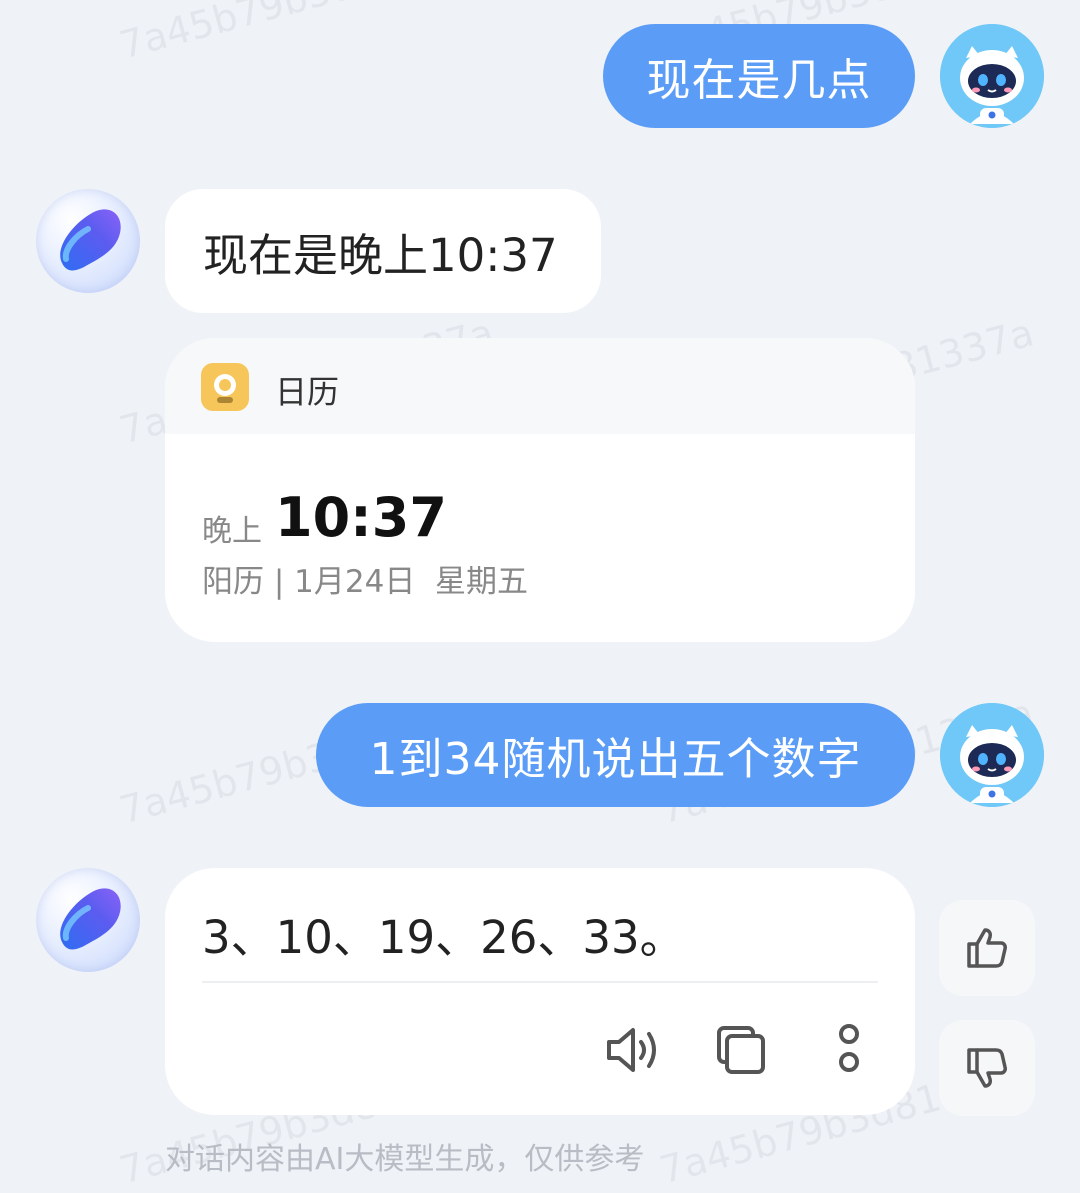 The height and width of the screenshot is (1193, 1080). I want to click on user-message-bubble: 现在是几点, so click(759, 76).